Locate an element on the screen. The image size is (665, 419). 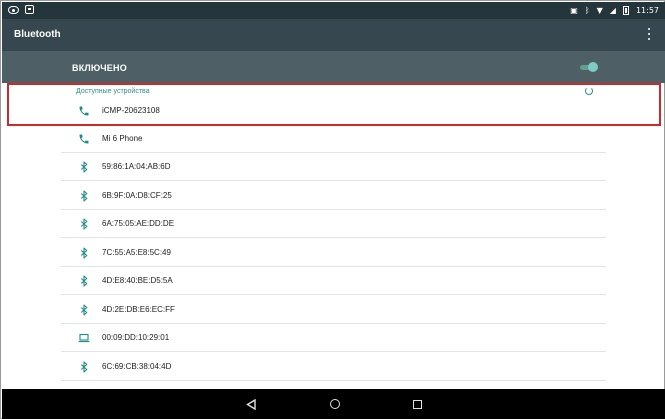
device-row: 6C:69:CB:38:04:4D is located at coordinates (333, 367).